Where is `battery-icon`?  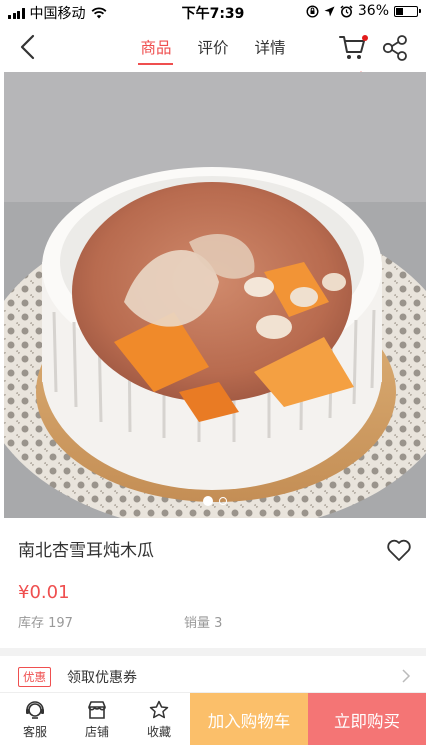
battery-icon is located at coordinates (407, 11).